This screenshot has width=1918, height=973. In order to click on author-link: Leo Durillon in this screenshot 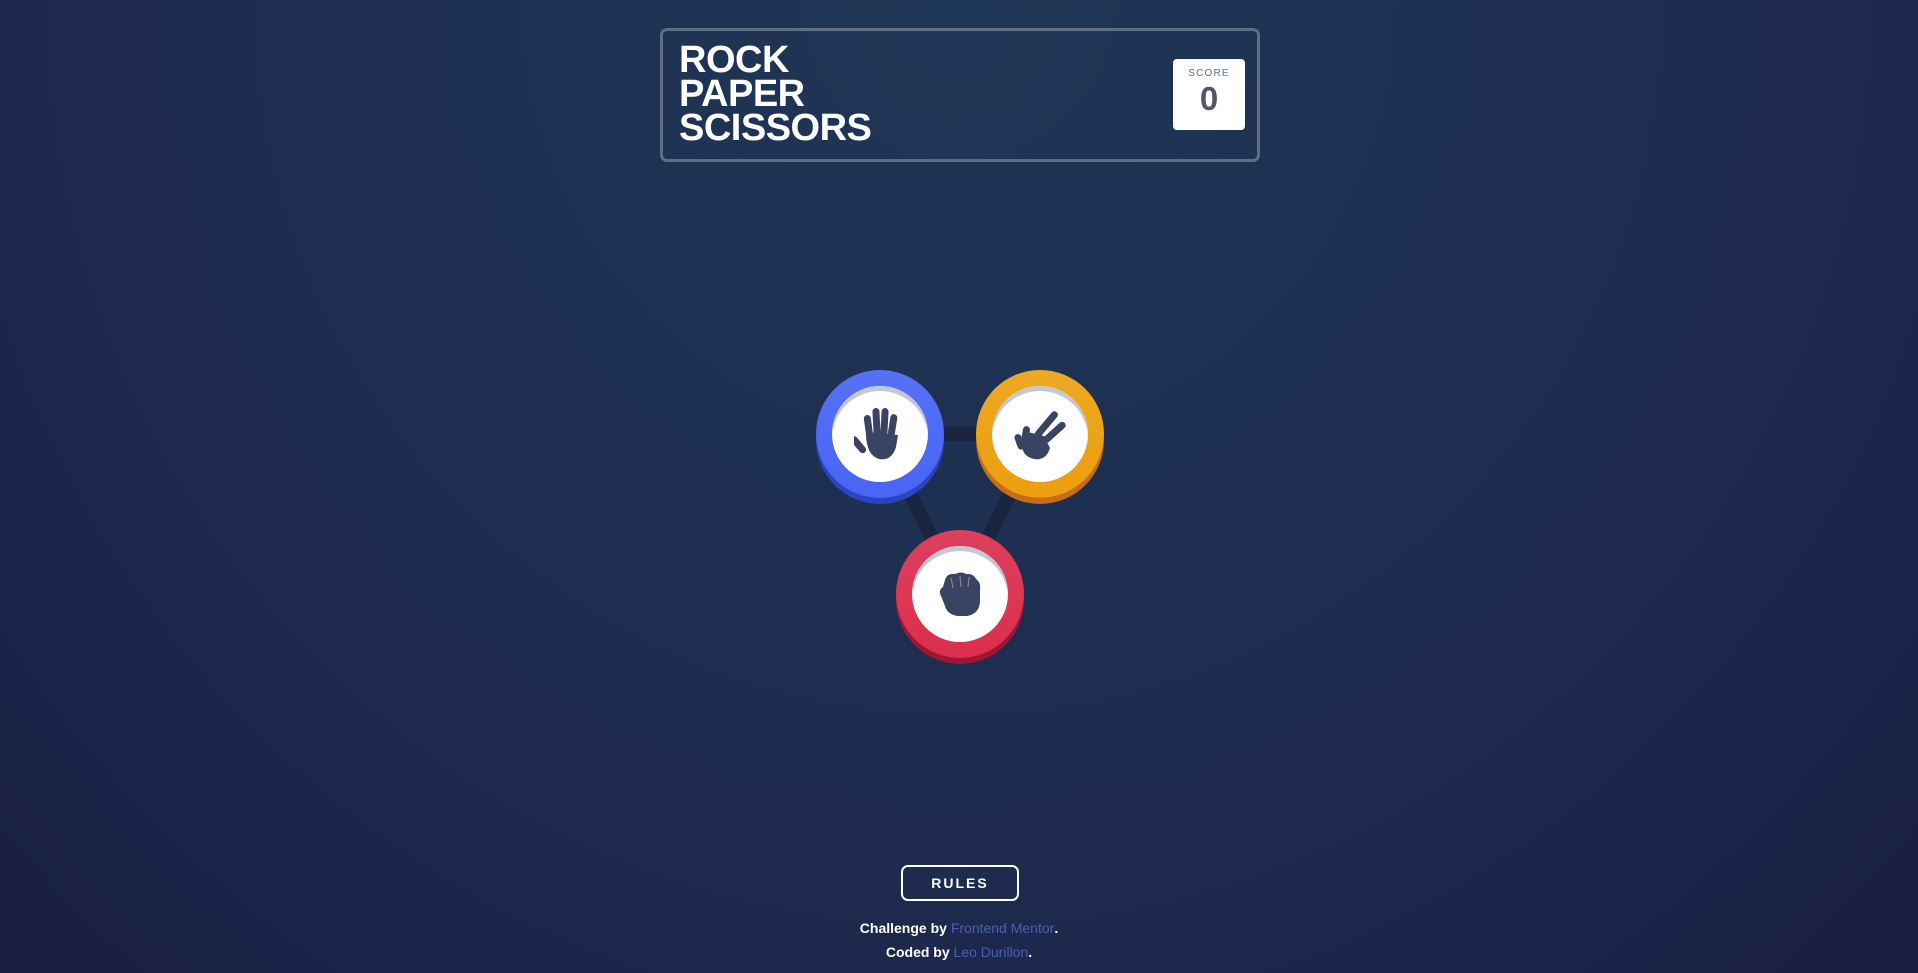, I will do `click(991, 952)`.